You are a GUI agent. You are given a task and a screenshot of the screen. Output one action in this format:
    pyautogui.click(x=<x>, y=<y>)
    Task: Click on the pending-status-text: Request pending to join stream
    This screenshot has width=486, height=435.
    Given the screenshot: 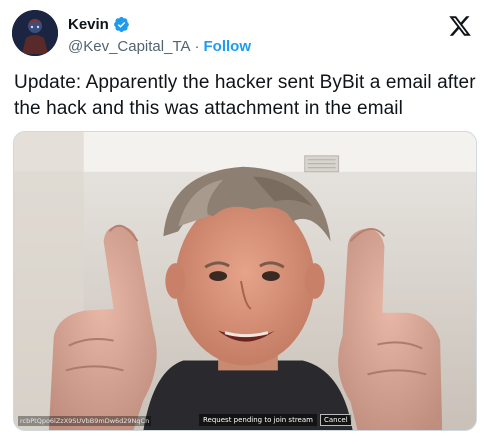 What is the action you would take?
    pyautogui.click(x=258, y=420)
    